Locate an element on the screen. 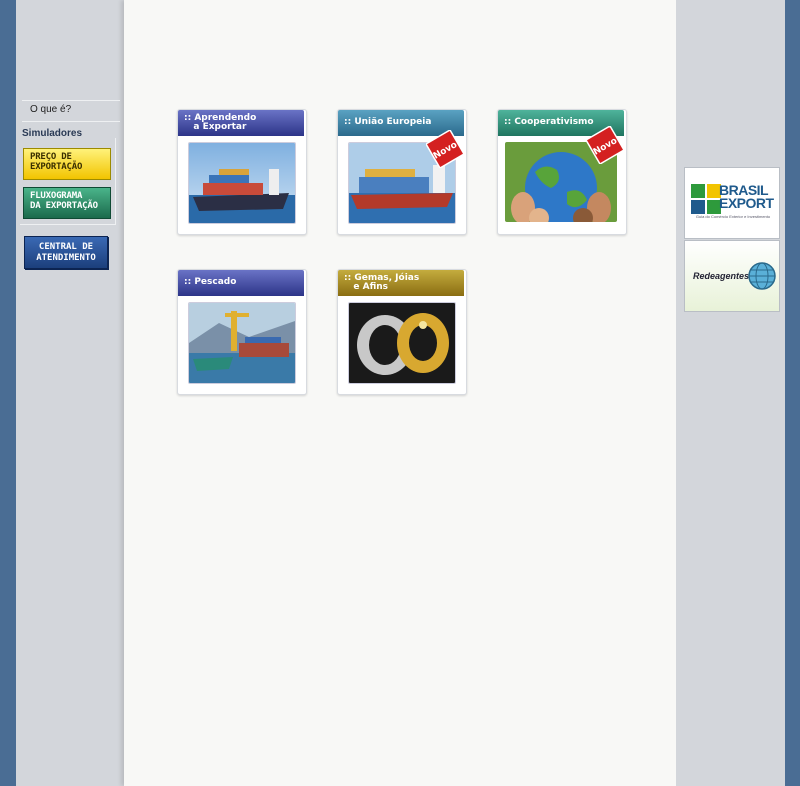  globe-icon is located at coordinates (762, 276).